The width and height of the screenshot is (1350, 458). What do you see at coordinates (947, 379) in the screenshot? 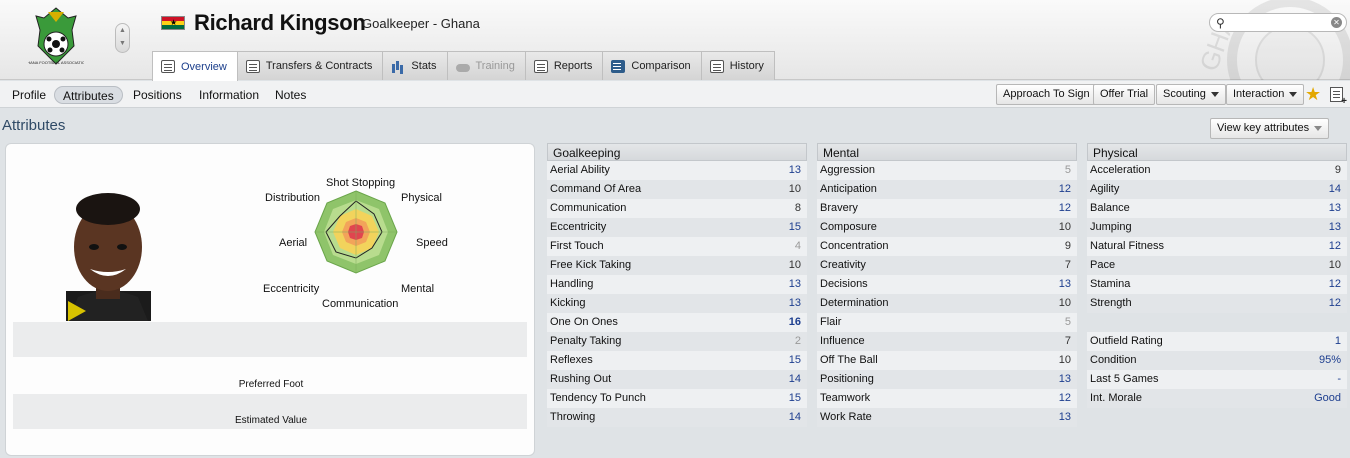
I see `attribute-row: Positioning 13` at bounding box center [947, 379].